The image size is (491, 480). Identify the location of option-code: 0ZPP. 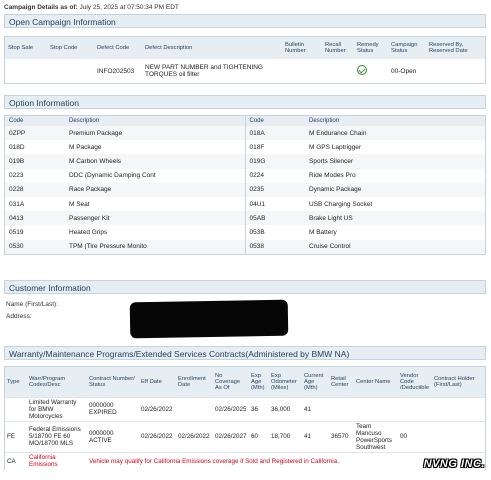
(35, 133).